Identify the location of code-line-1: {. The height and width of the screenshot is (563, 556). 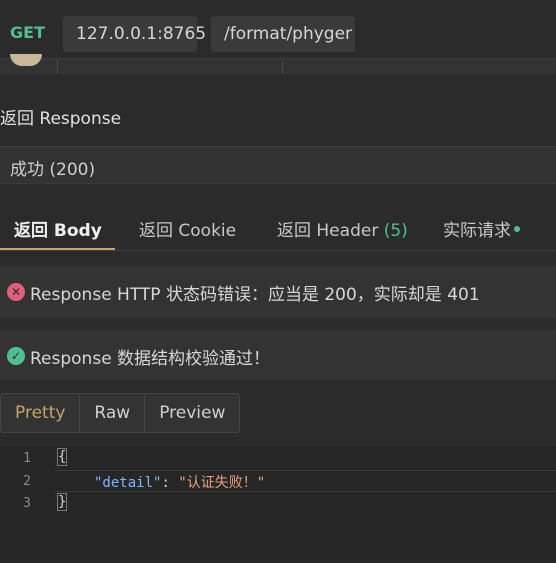
(62, 457).